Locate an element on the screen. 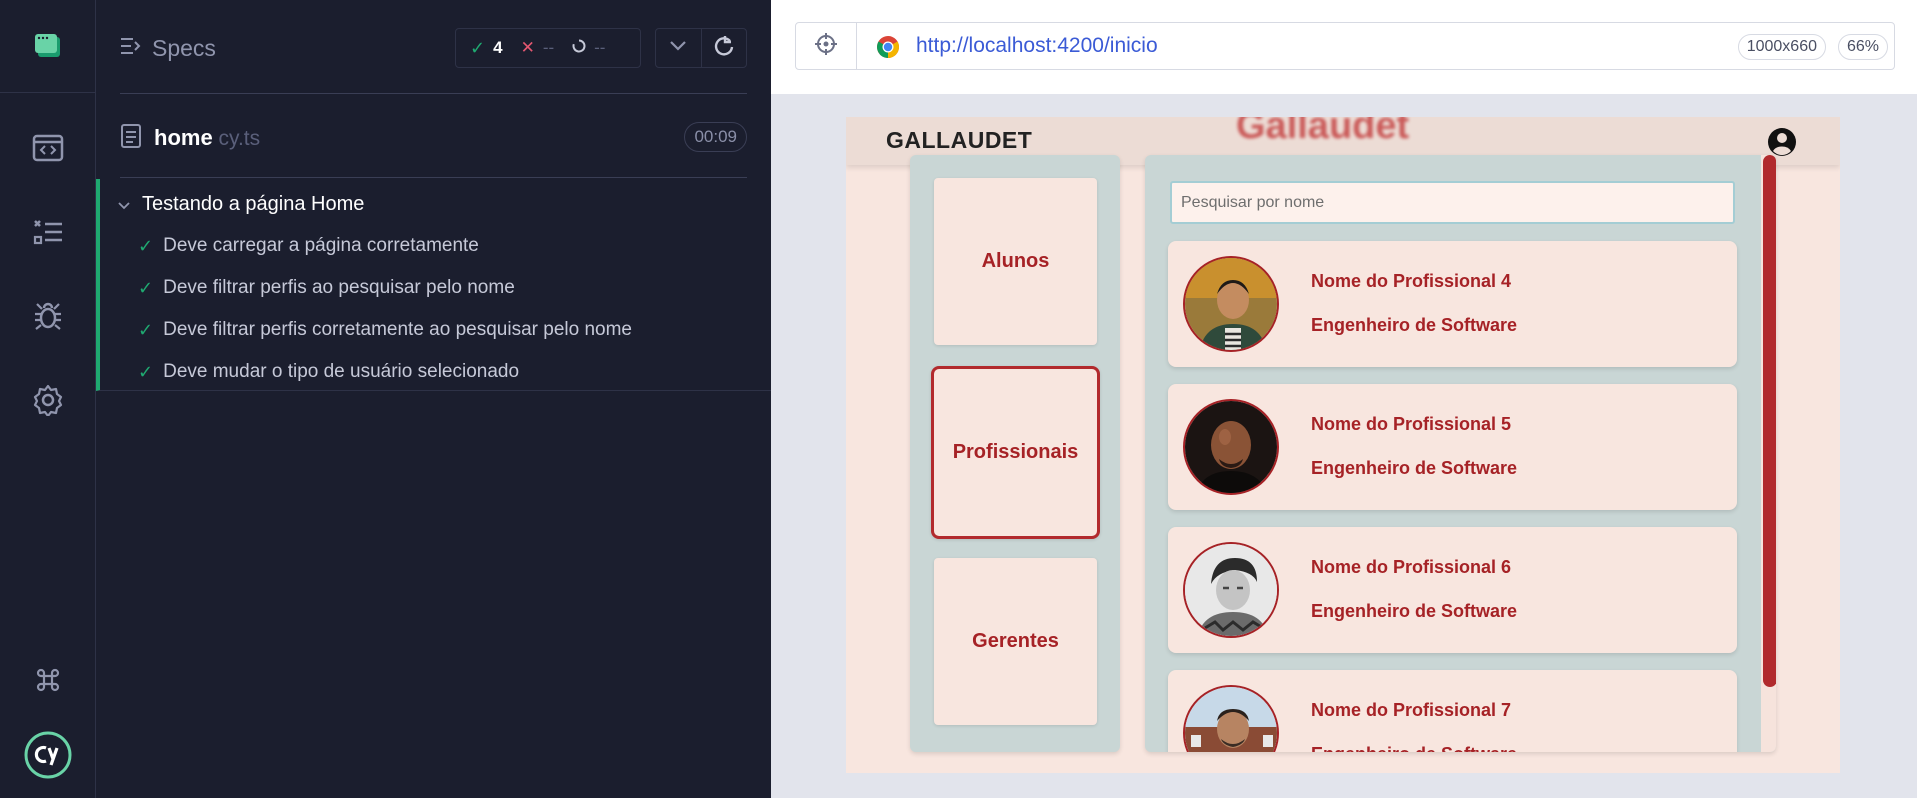 The width and height of the screenshot is (1917, 798). search-input is located at coordinates (1452, 202).